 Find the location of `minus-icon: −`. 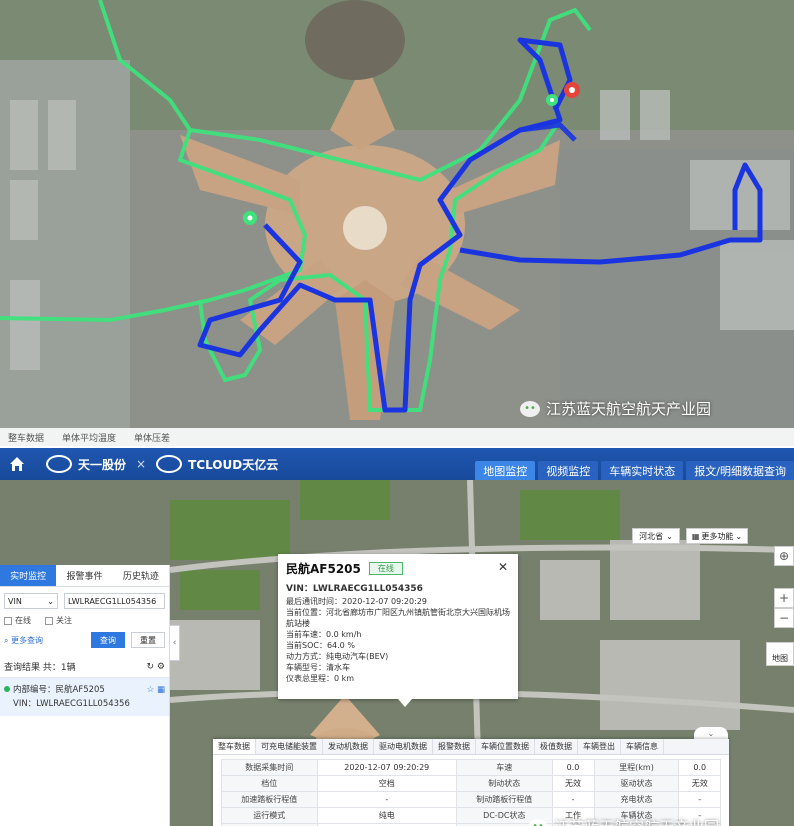

minus-icon: − is located at coordinates (784, 618).